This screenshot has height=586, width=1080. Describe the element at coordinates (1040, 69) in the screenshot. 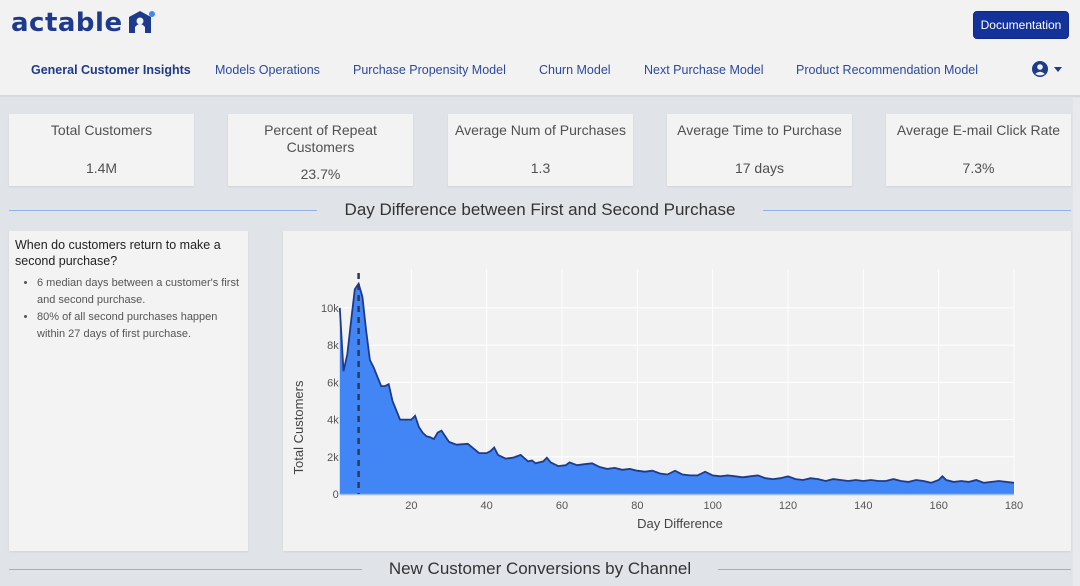

I see `user-circle-icon` at that location.